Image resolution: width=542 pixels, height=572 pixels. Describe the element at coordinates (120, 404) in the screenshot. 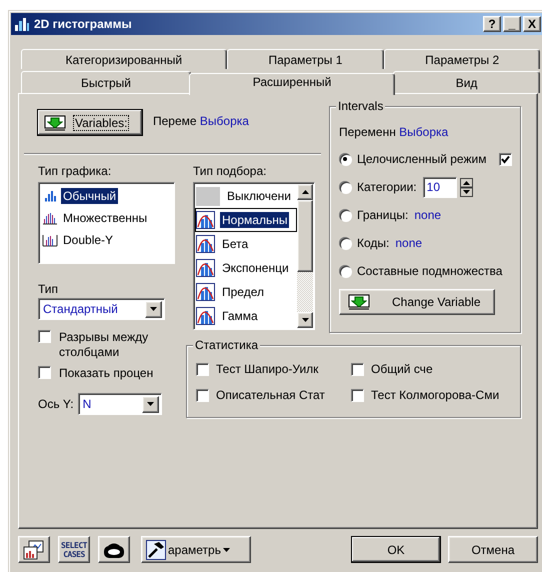

I see `y-axis-dropdown: N` at that location.